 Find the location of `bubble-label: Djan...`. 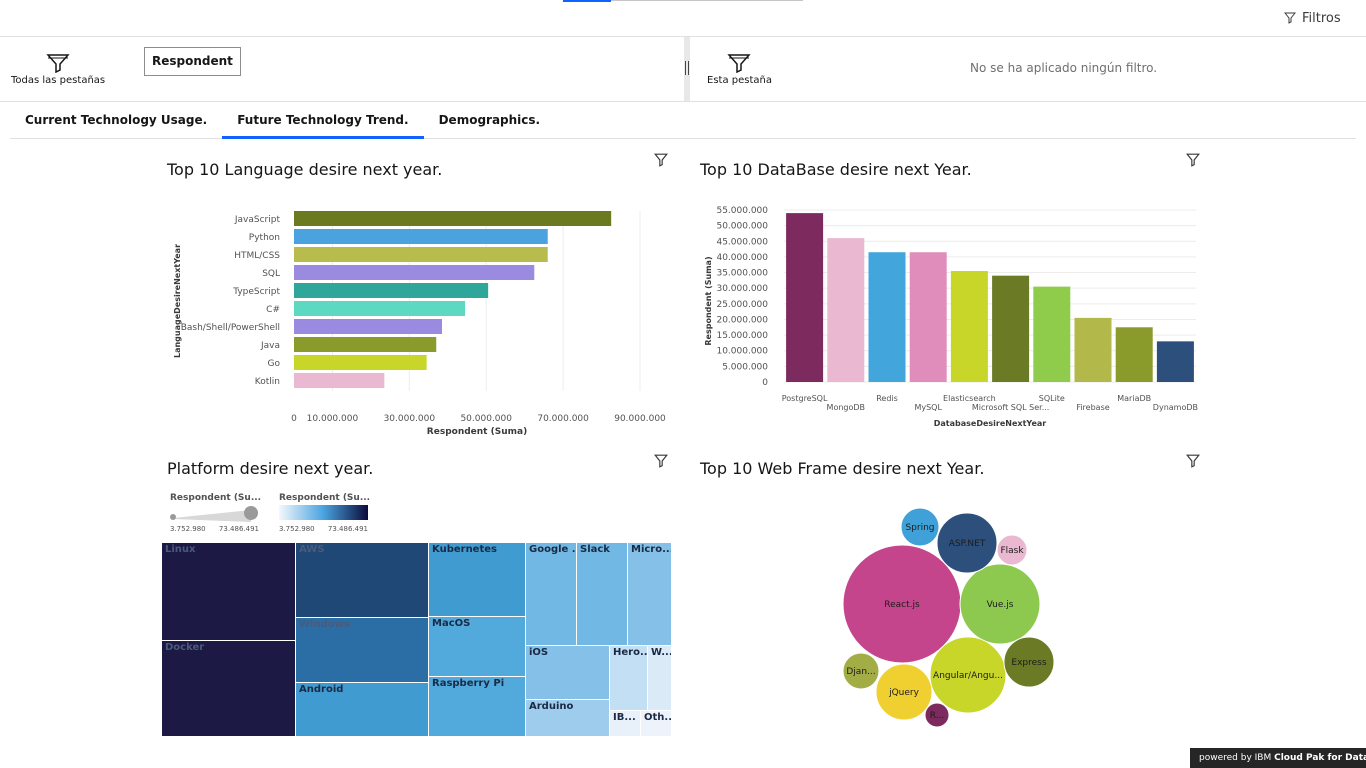

bubble-label: Djan... is located at coordinates (860, 672).